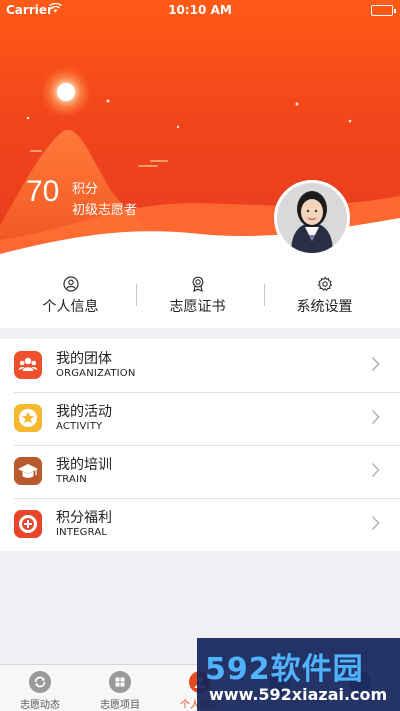 The image size is (400, 711). I want to click on quick-actions-bar: 个人信息 志愿证书 系统设置, so click(200, 295).